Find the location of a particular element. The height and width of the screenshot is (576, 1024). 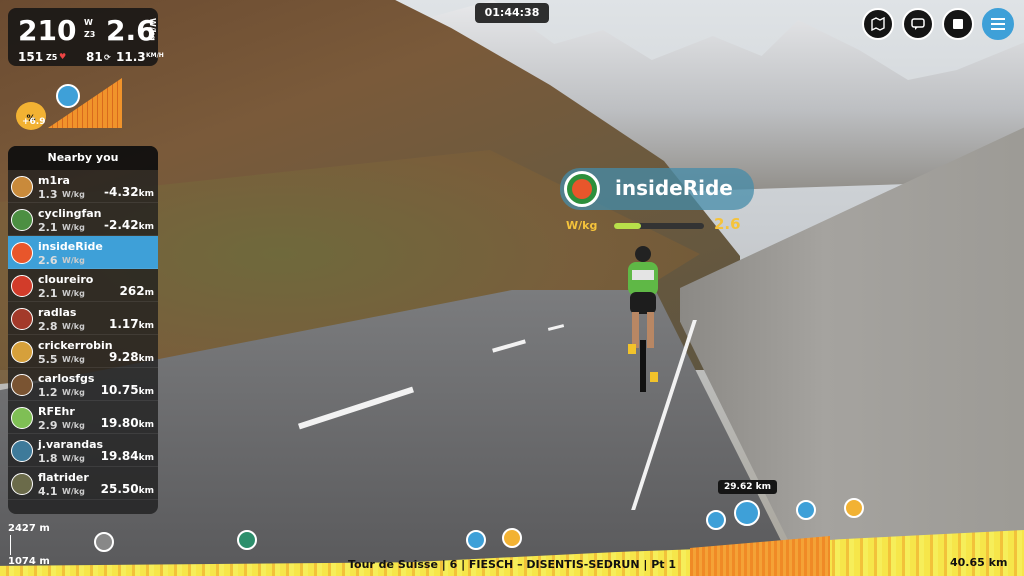

menu-icon is located at coordinates (998, 24).